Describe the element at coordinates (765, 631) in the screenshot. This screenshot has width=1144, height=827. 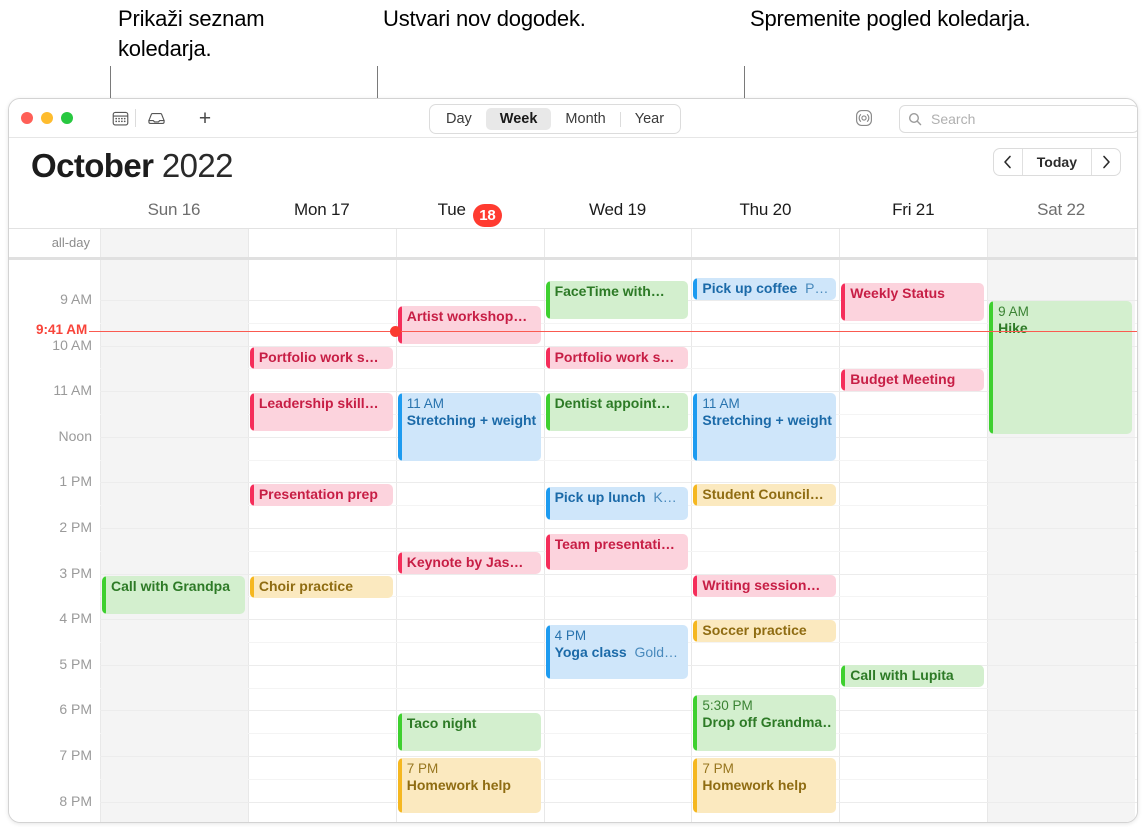
I see `event-block: Soccer practice` at that location.